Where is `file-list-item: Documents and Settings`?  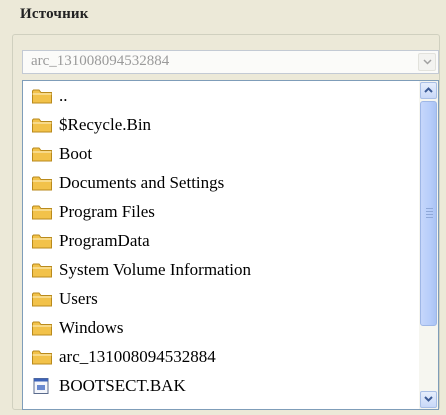
file-list-item: Documents and Settings is located at coordinates (220, 182).